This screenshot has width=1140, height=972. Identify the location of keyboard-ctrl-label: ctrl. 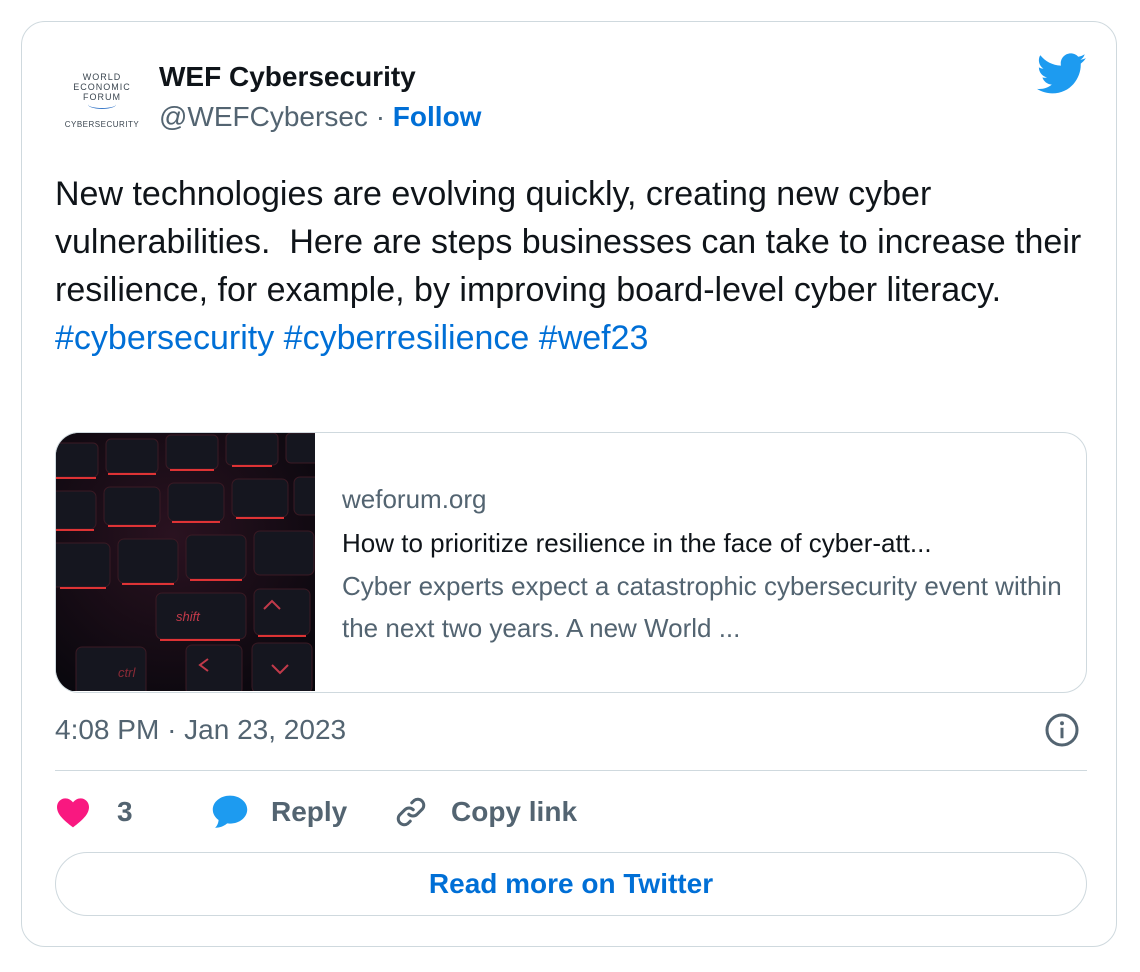
(127, 672).